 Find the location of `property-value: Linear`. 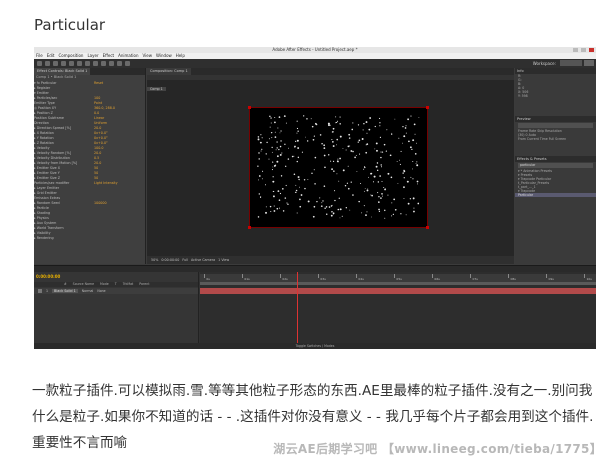

property-value: Linear is located at coordinates (99, 118).